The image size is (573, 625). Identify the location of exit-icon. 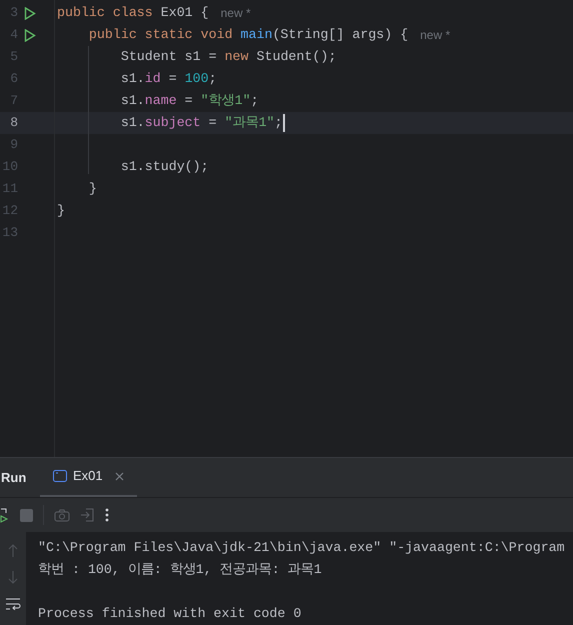
(87, 515).